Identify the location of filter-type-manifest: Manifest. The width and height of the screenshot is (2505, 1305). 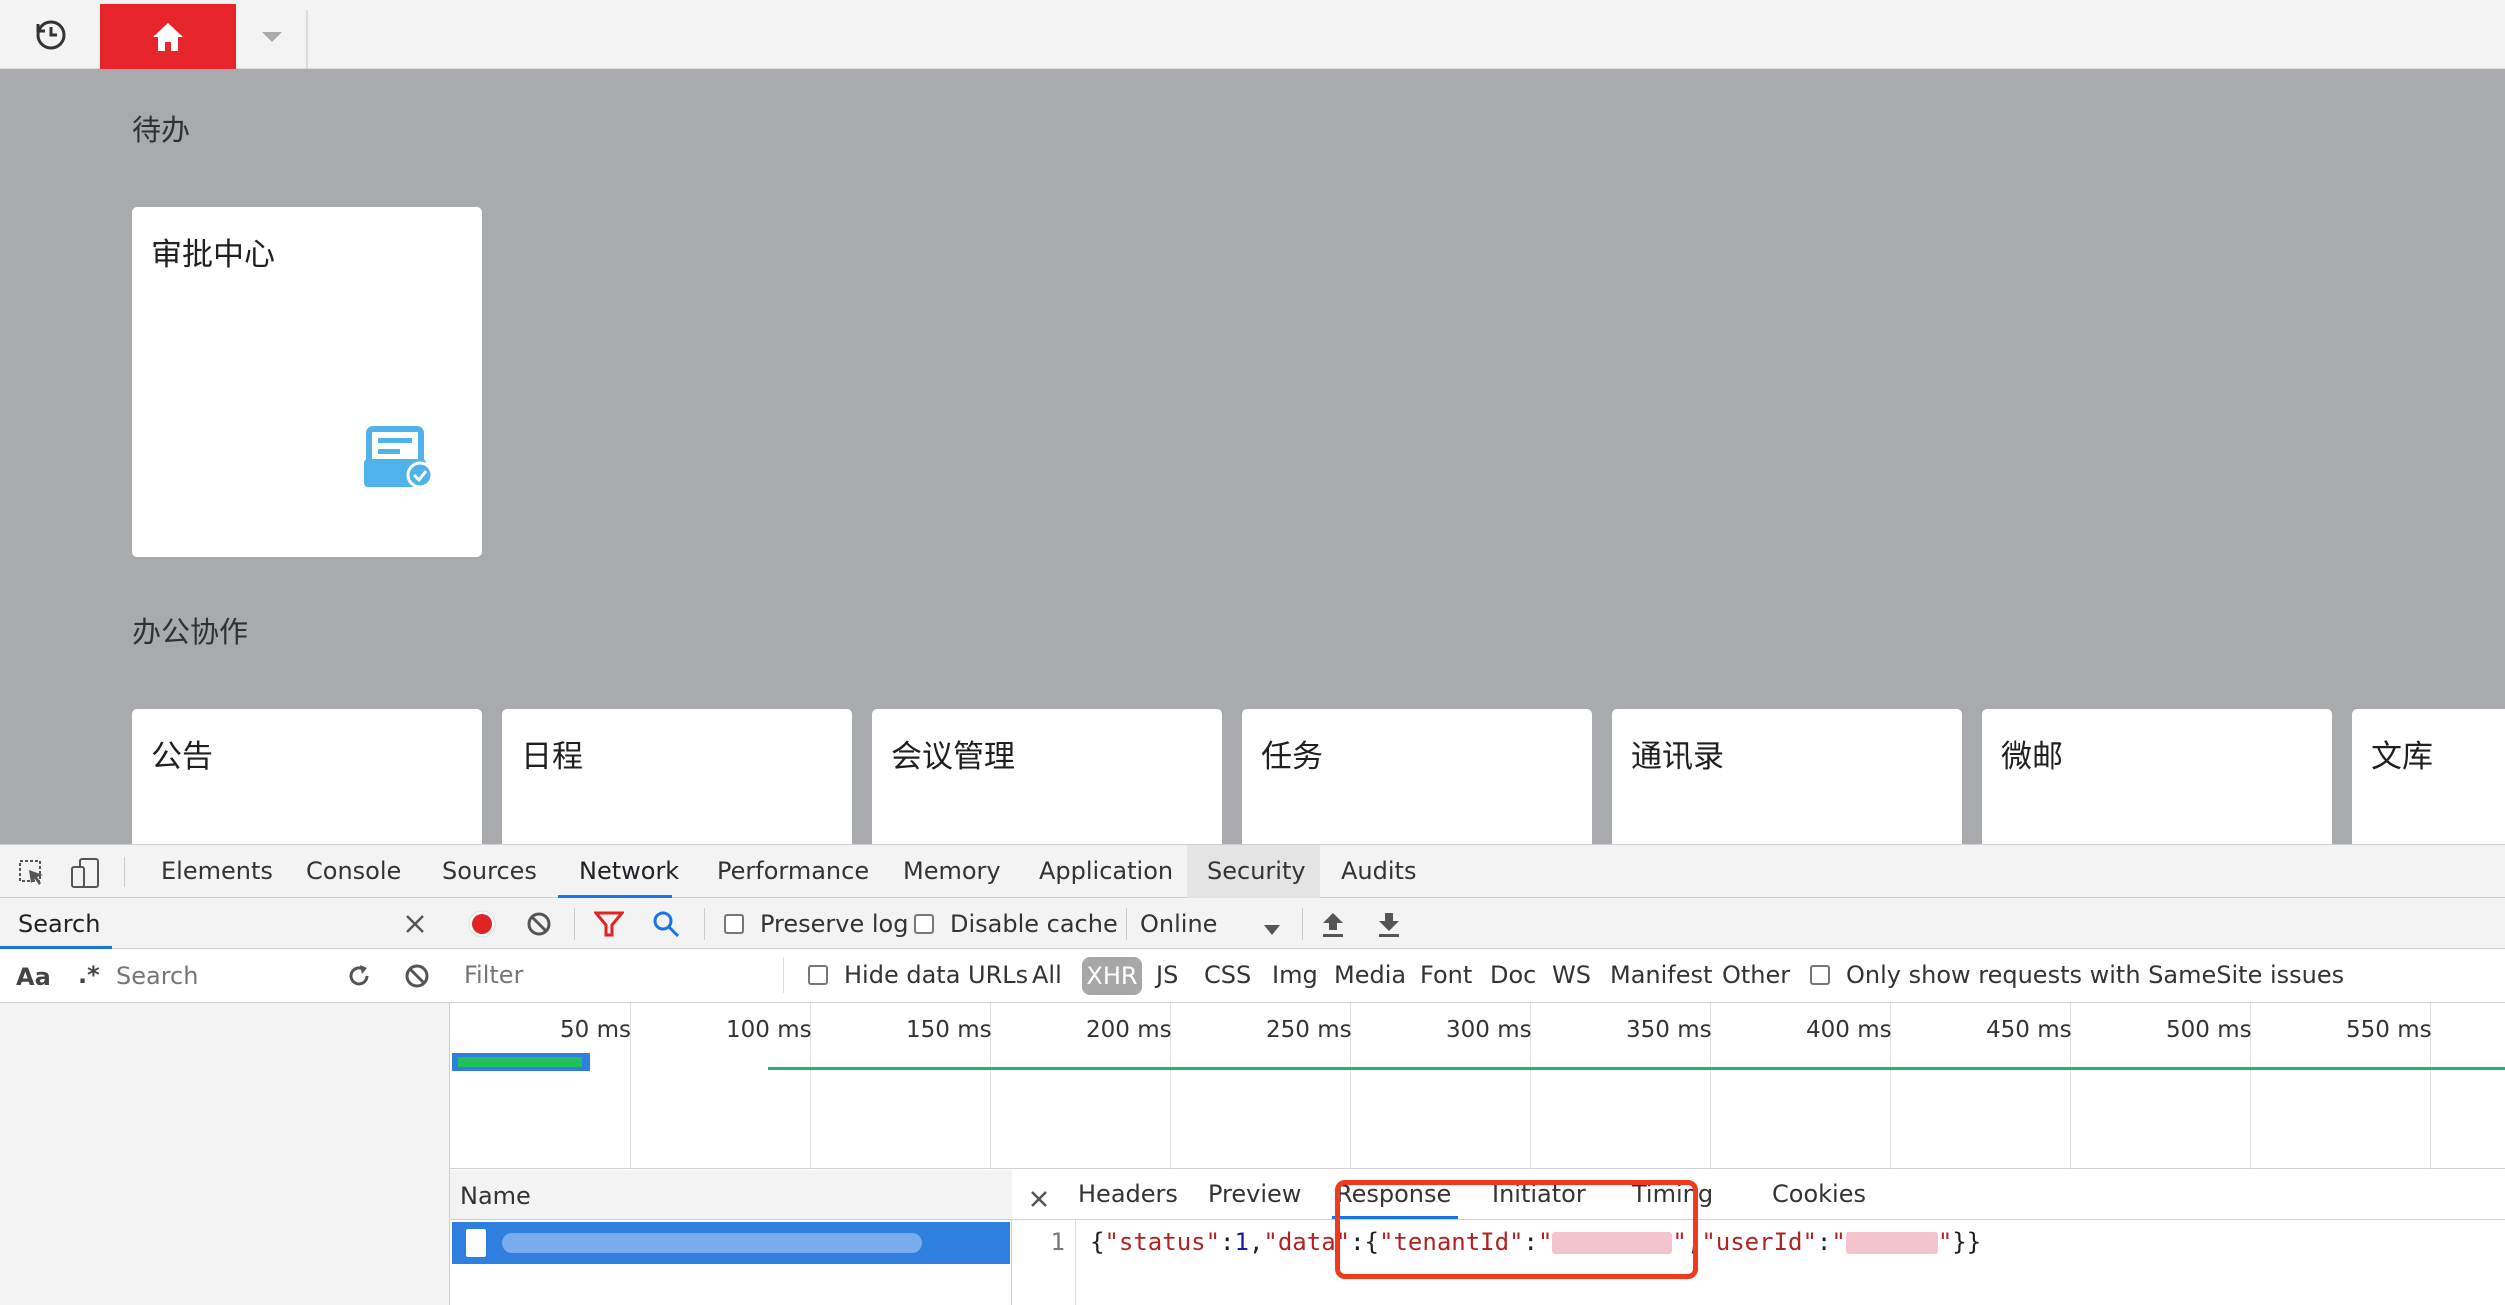
(1661, 975).